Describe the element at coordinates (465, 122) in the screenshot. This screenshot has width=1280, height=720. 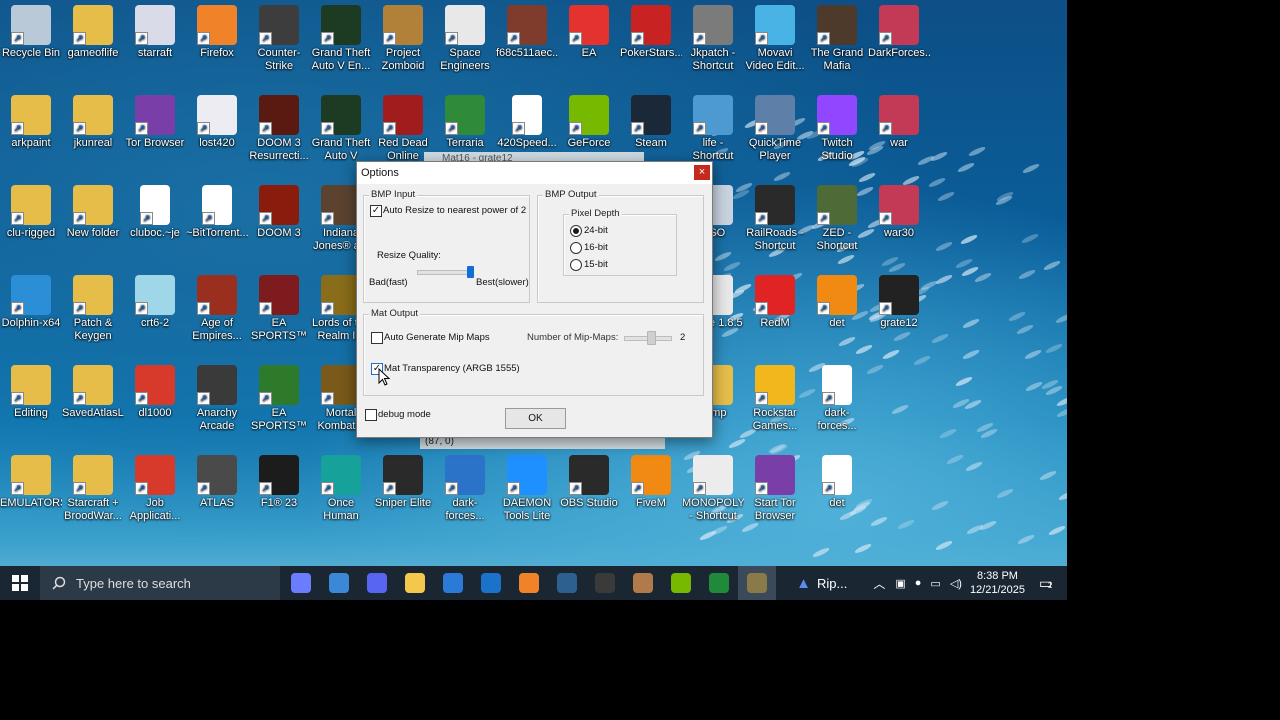
I see `desktop-icon: ↗ Terraria` at that location.